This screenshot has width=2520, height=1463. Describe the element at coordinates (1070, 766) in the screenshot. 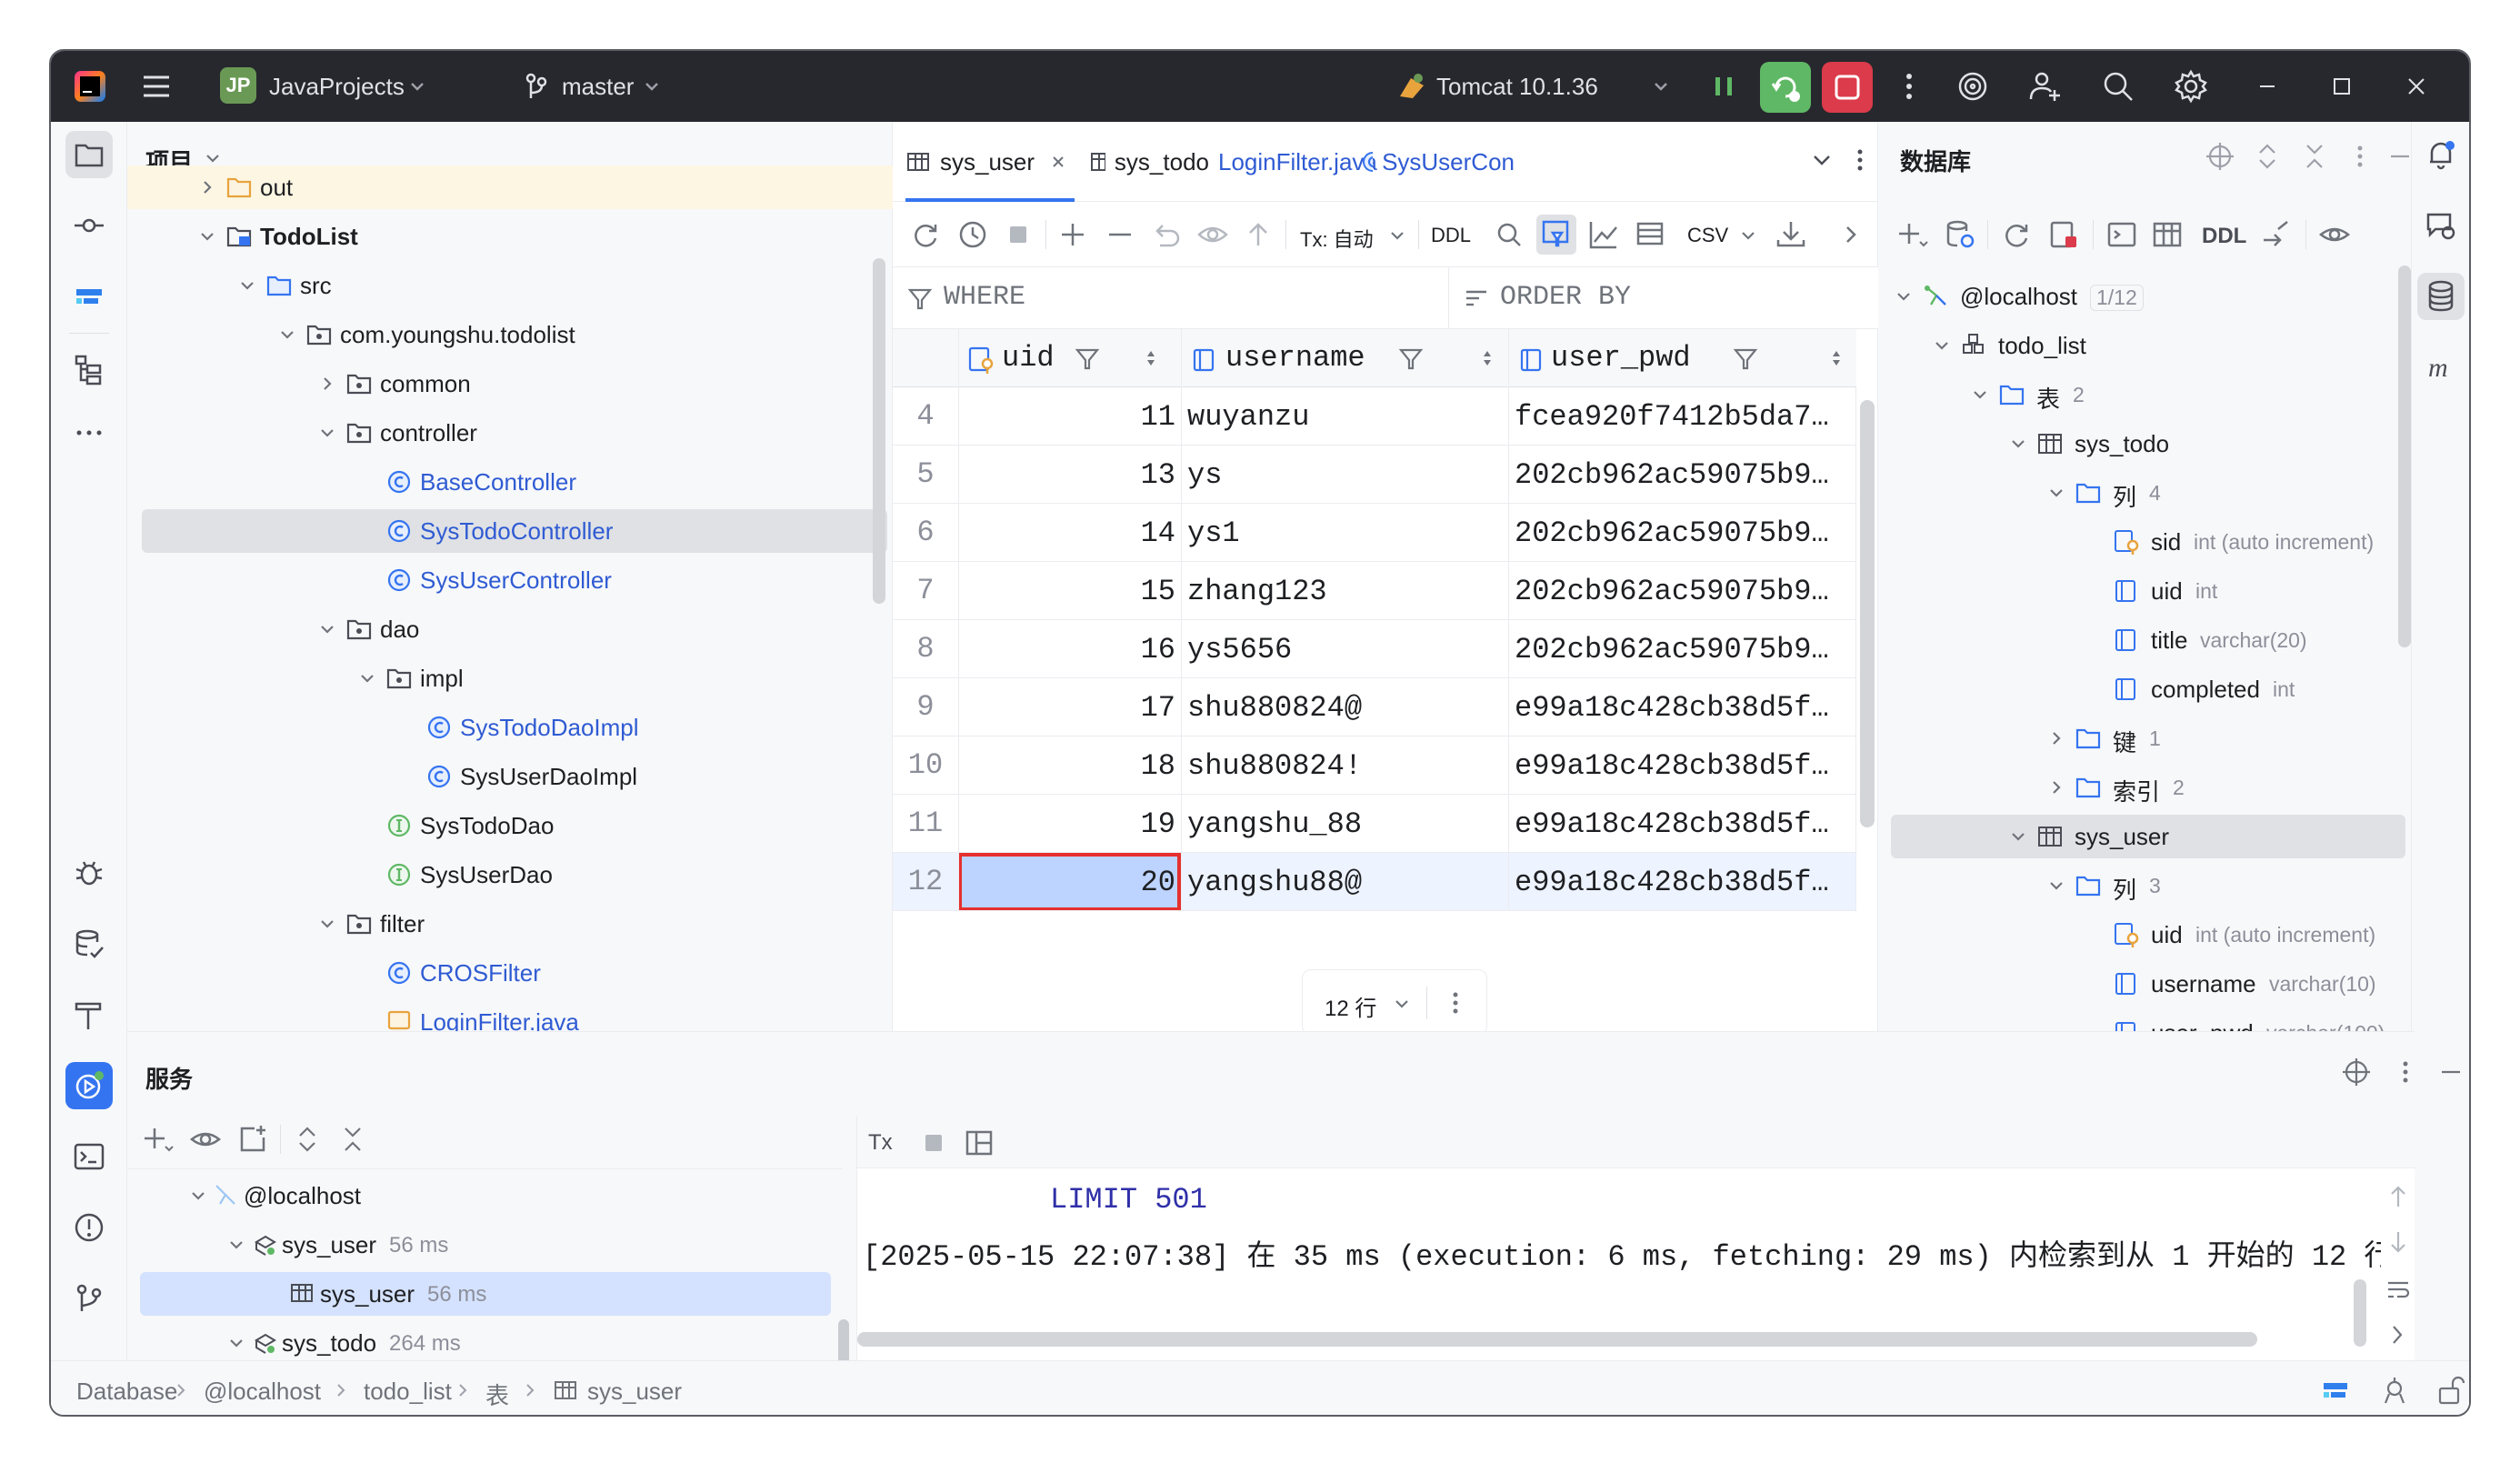

I see `cell-uid: 18` at that location.